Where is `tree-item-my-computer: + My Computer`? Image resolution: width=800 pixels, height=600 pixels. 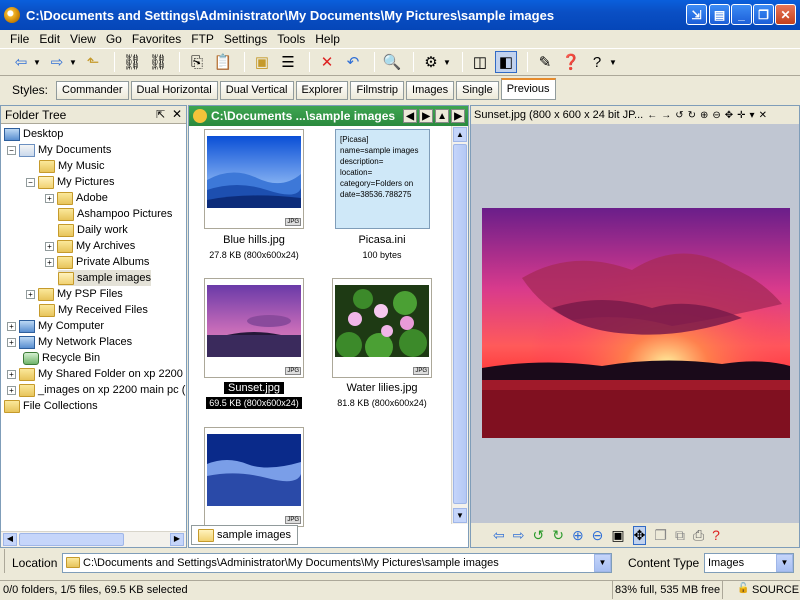
tree-item-my-computer: + My Computer is located at coordinates (55, 326).